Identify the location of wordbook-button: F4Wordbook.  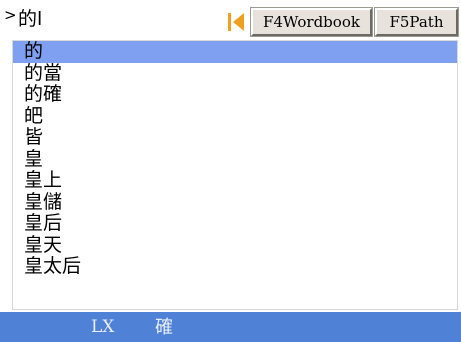
(311, 22).